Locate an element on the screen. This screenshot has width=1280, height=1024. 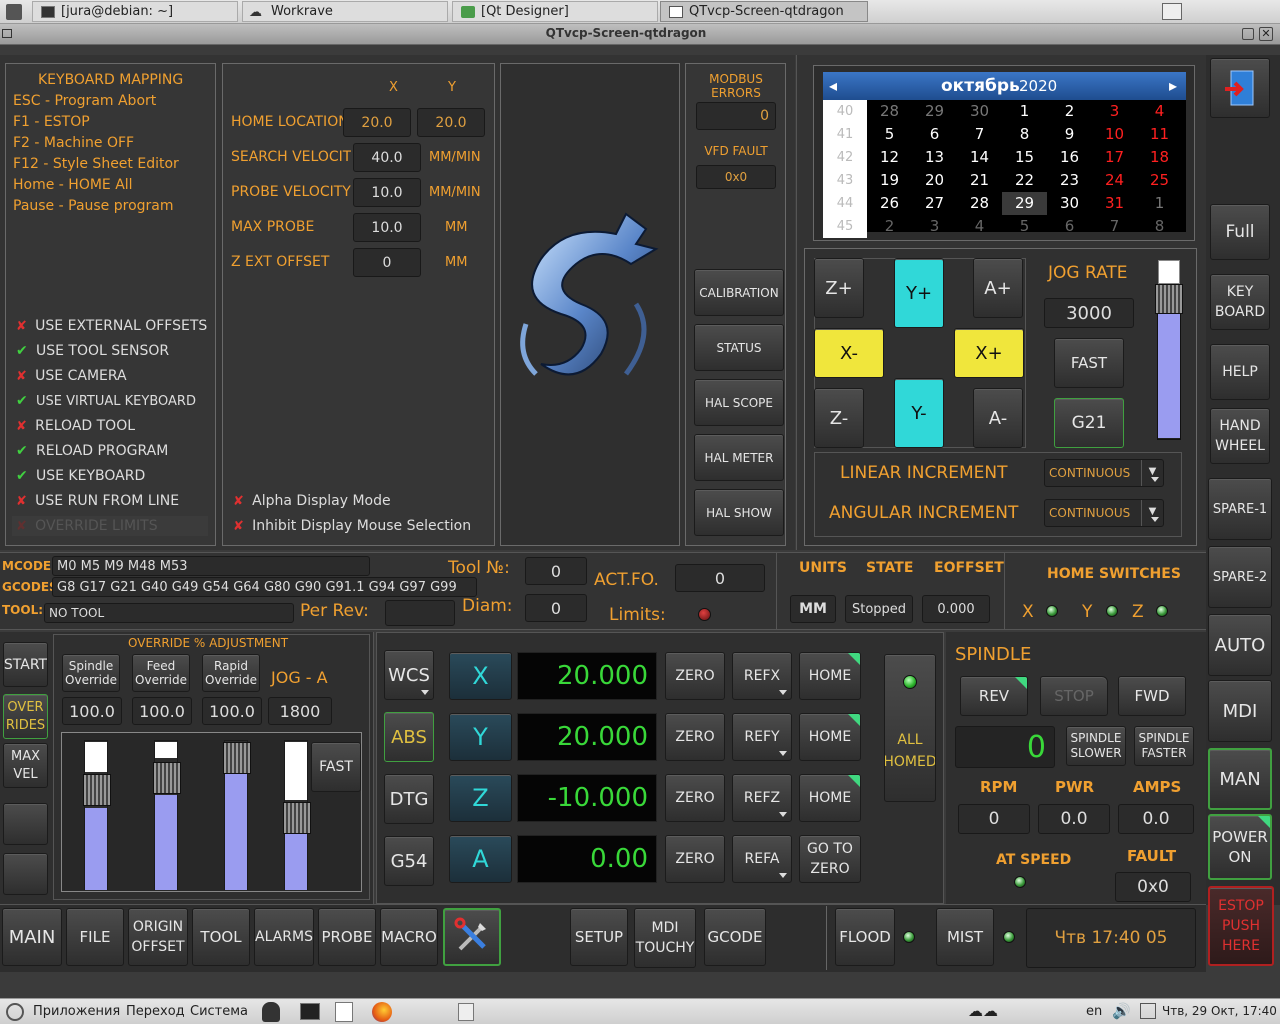
editor-launcher-icon is located at coordinates (344, 1012).